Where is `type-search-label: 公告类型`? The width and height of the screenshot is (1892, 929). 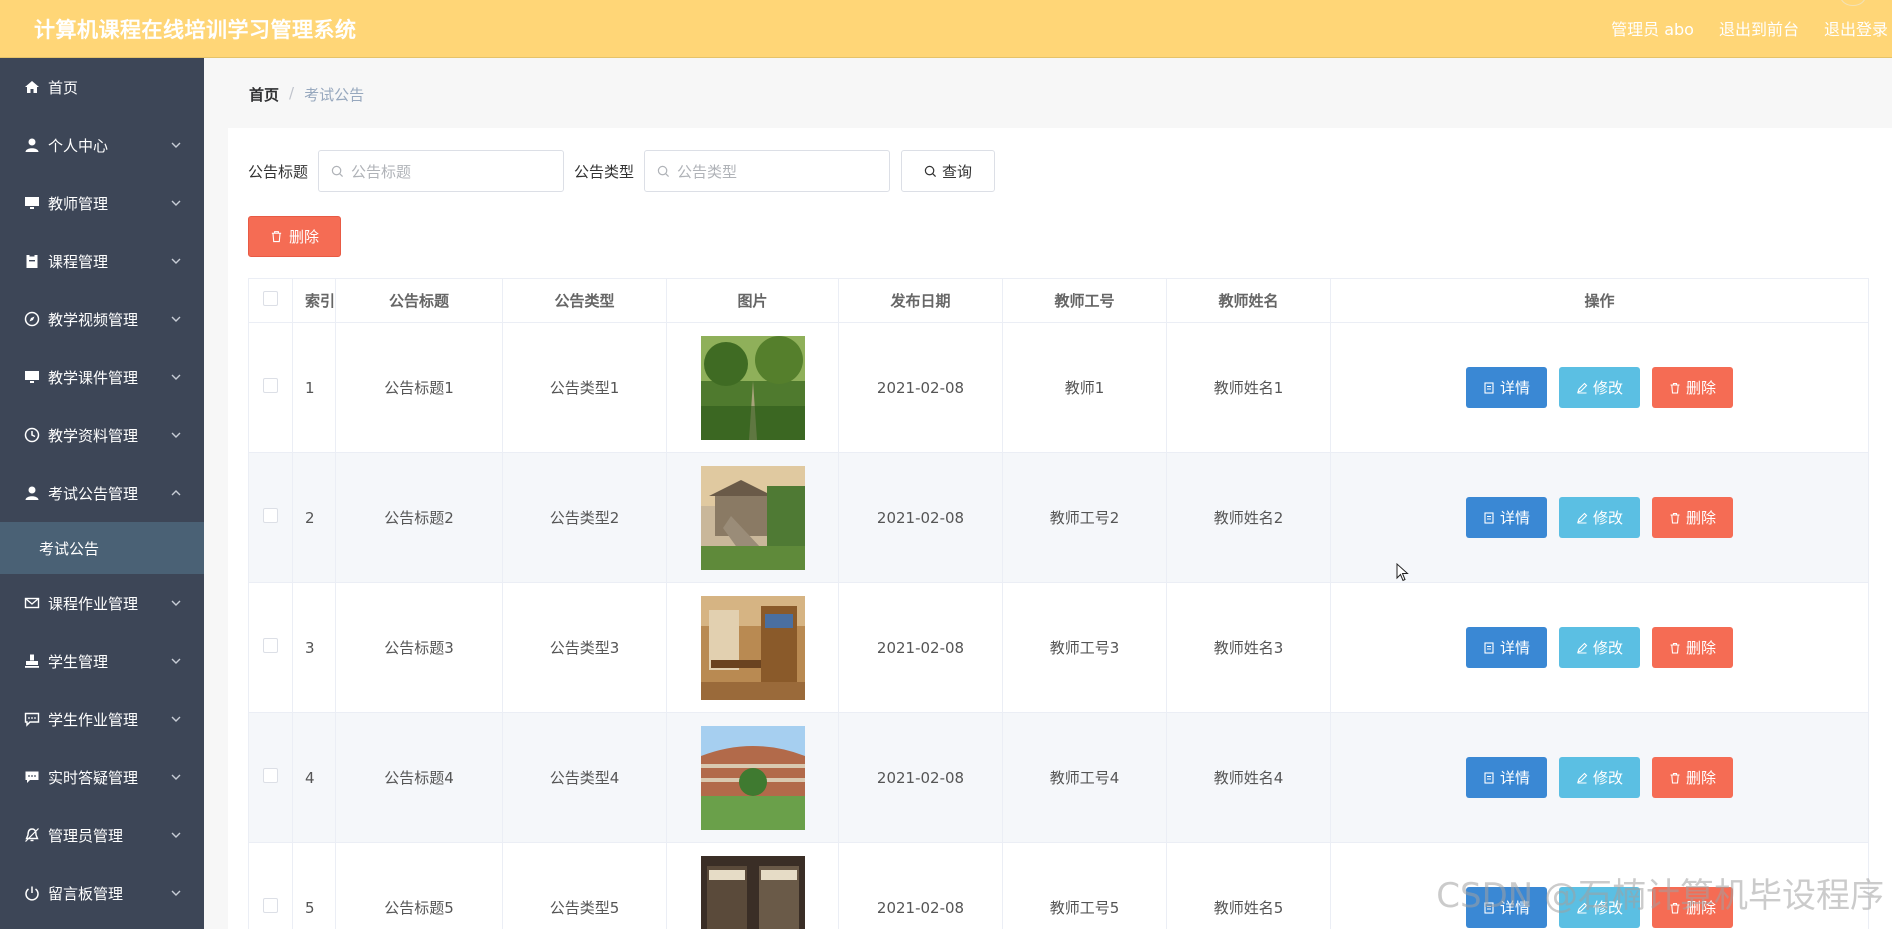
type-search-label: 公告类型 is located at coordinates (604, 171).